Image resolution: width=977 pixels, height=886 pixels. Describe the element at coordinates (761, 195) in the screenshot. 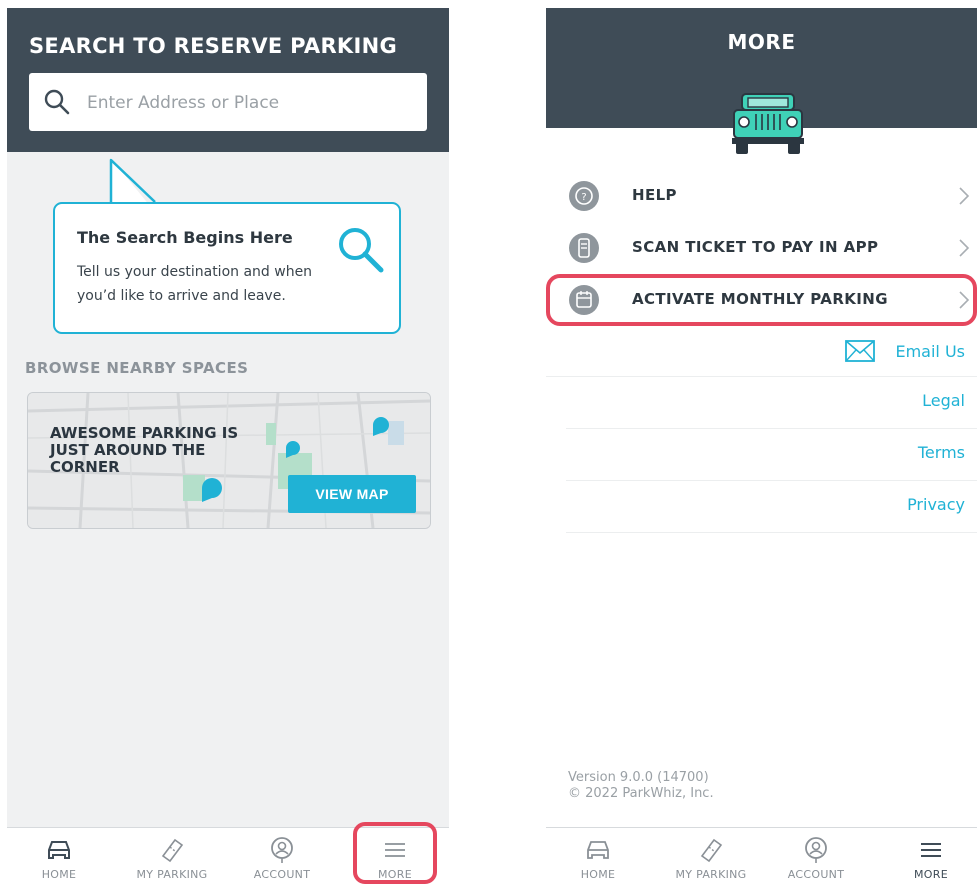

I see `menu-item-help: ? HELP` at that location.